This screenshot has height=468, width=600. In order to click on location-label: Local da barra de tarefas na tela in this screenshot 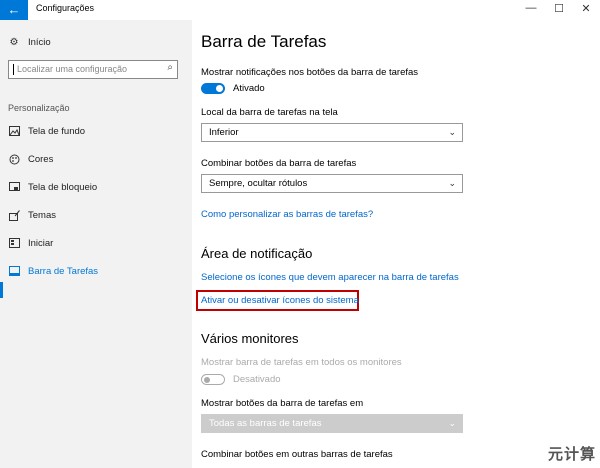, I will do `click(269, 112)`.